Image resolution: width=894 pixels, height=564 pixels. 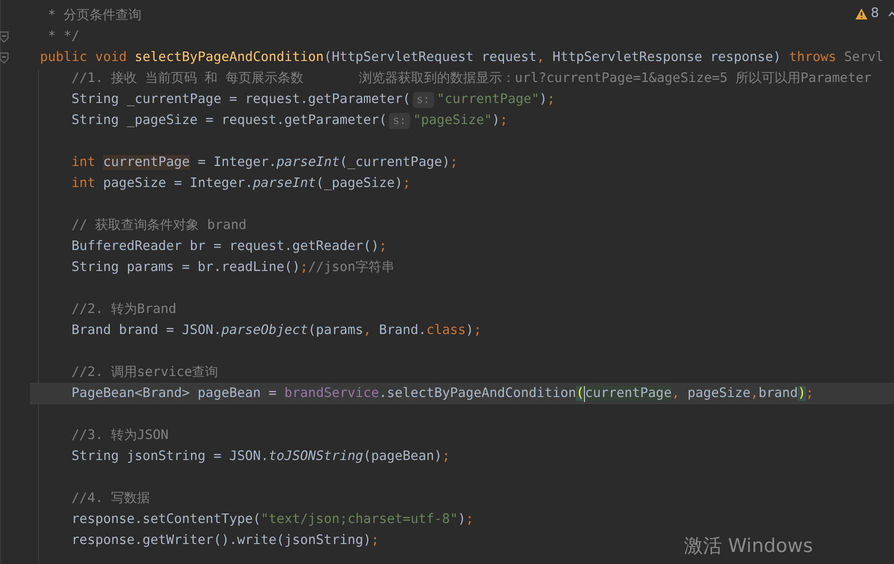 What do you see at coordinates (748, 546) in the screenshot?
I see `activation-notice: 激活 Windows` at bounding box center [748, 546].